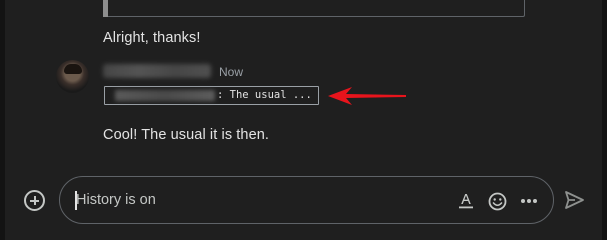 The width and height of the screenshot is (607, 240). Describe the element at coordinates (367, 96) in the screenshot. I see `annotation-arrow` at that location.